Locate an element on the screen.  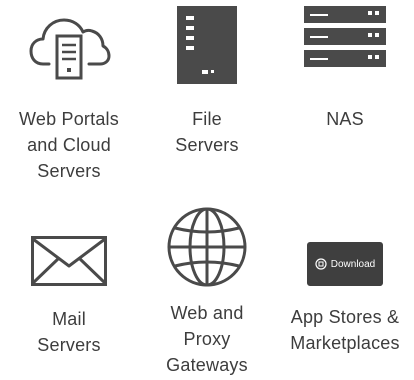
tile-file-servers: File Servers is located at coordinates (207, 82).